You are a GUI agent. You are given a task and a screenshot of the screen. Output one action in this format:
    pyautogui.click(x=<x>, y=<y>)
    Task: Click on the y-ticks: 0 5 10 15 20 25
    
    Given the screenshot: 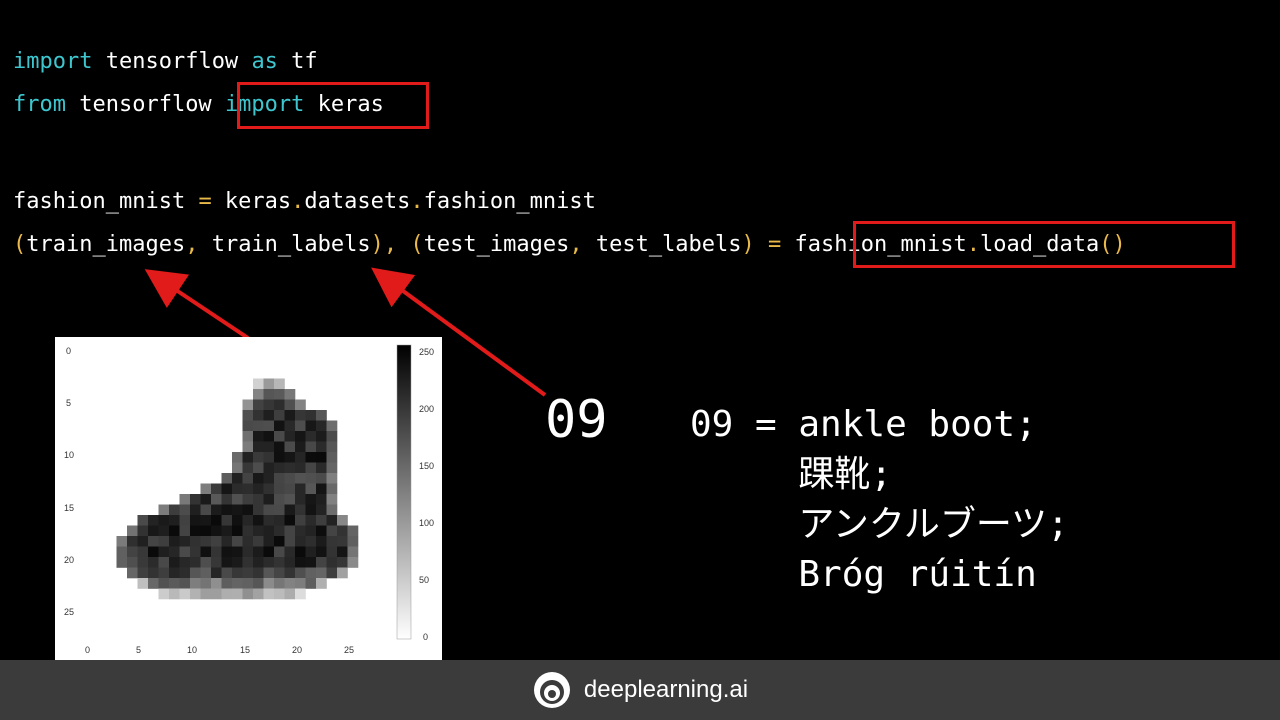 What is the action you would take?
    pyautogui.click(x=69, y=481)
    